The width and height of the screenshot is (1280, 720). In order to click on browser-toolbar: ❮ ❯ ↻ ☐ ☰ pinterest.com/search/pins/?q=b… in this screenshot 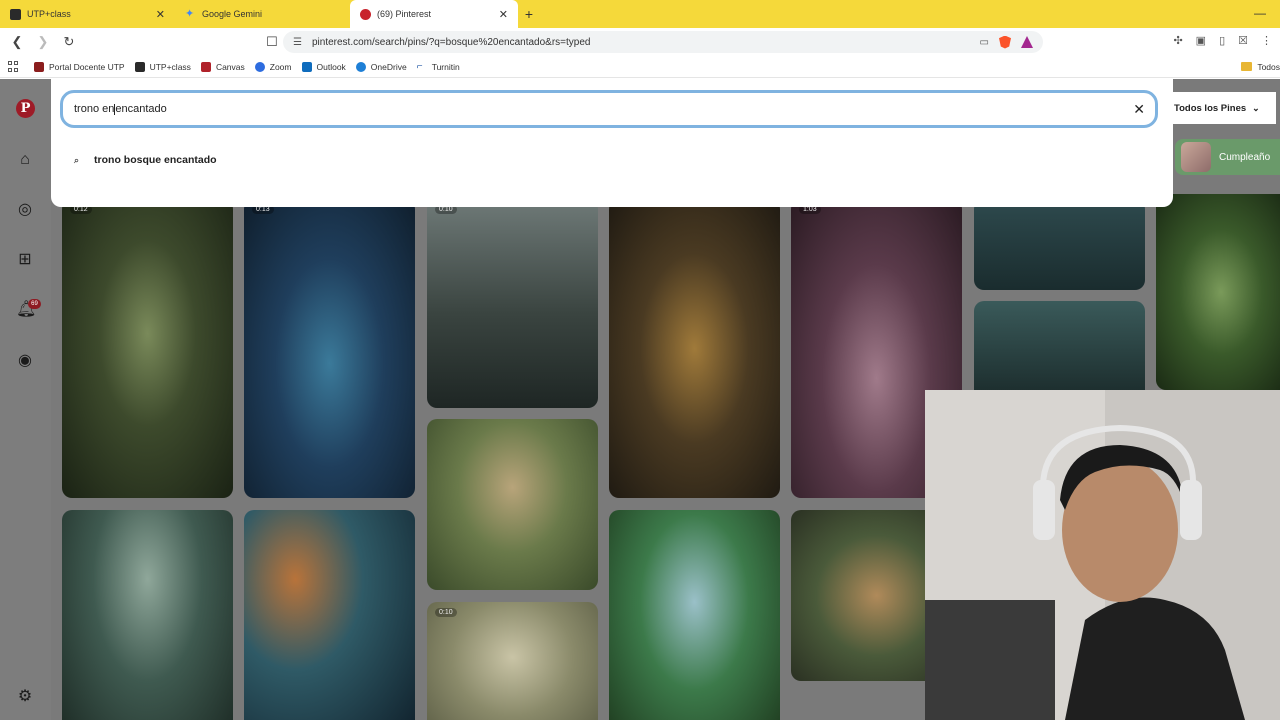, I will do `click(640, 42)`.